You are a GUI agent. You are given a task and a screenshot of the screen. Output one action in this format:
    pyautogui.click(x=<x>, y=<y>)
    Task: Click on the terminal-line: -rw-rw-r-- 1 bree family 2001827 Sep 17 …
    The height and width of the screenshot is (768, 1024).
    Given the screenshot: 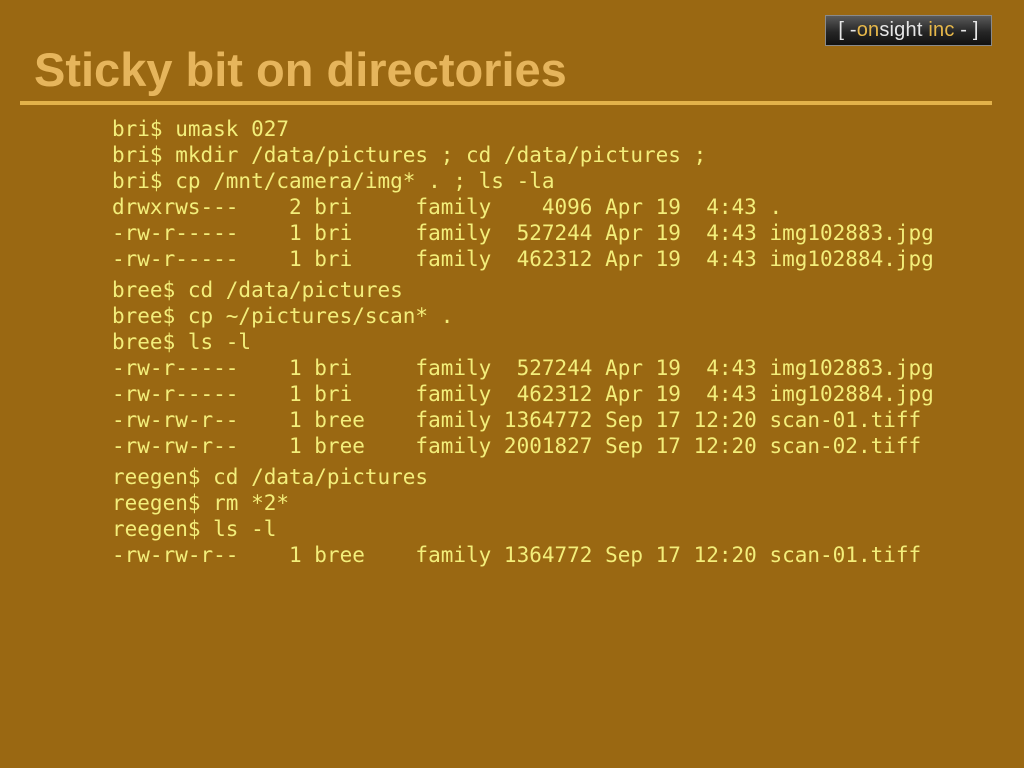 What is the action you would take?
    pyautogui.click(x=517, y=446)
    